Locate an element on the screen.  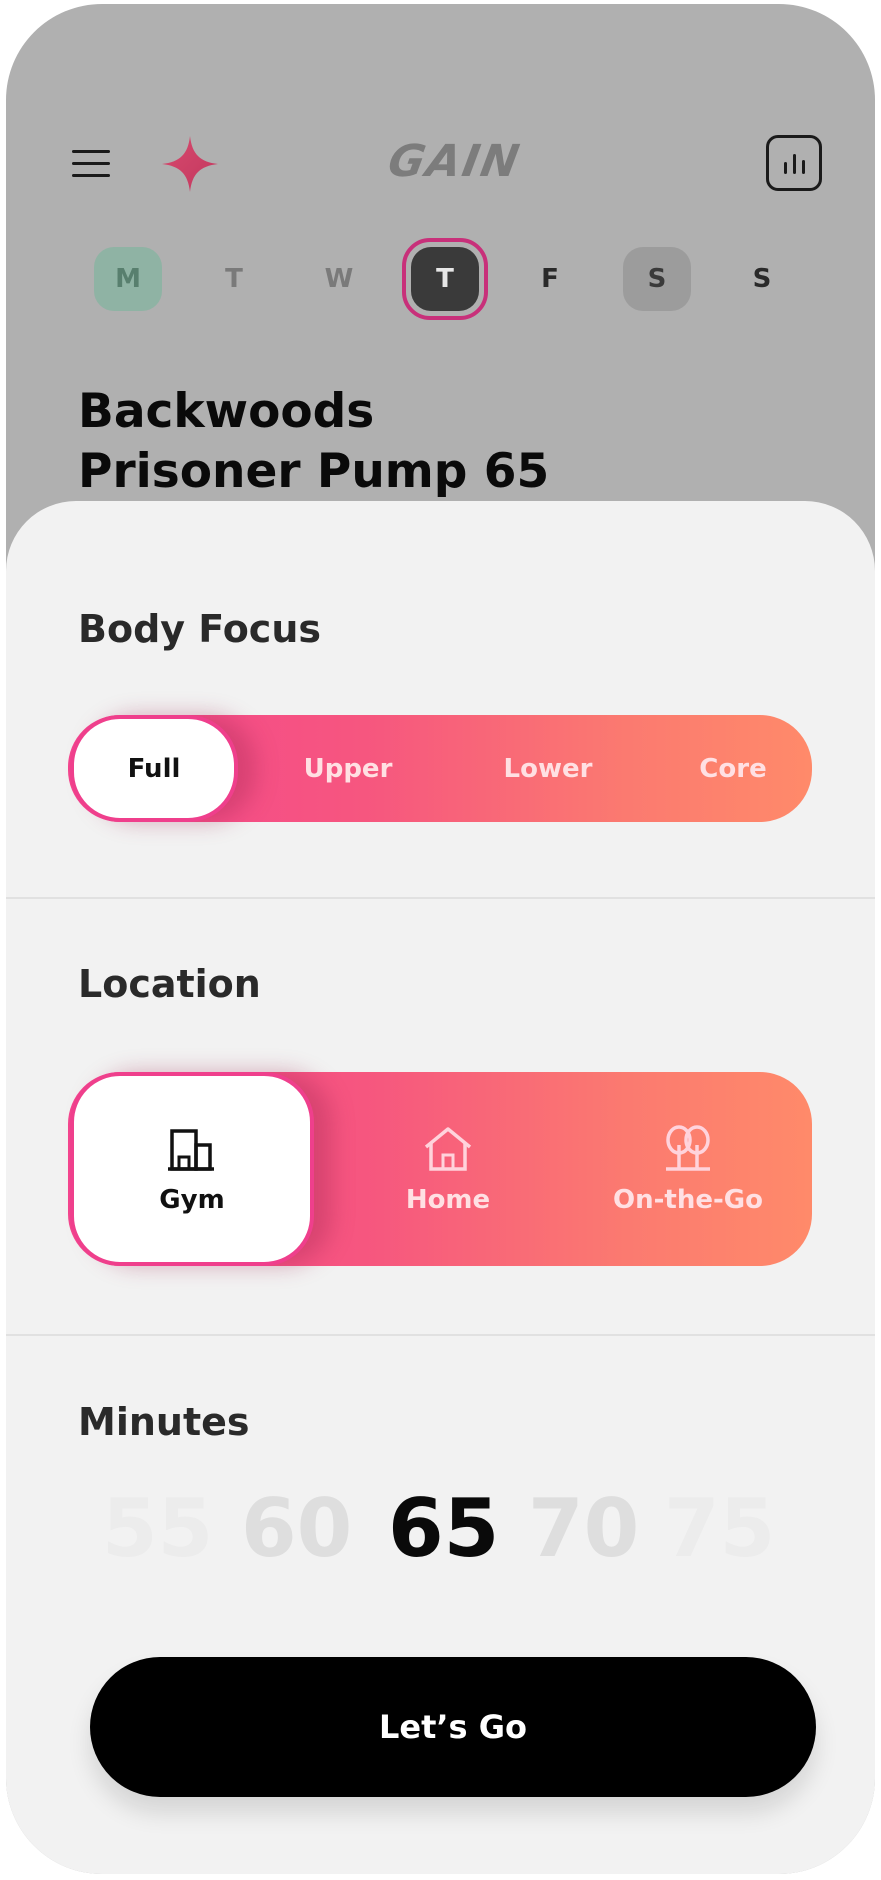
location-on-the-go-label: On-the-Go is located at coordinates (688, 1200).